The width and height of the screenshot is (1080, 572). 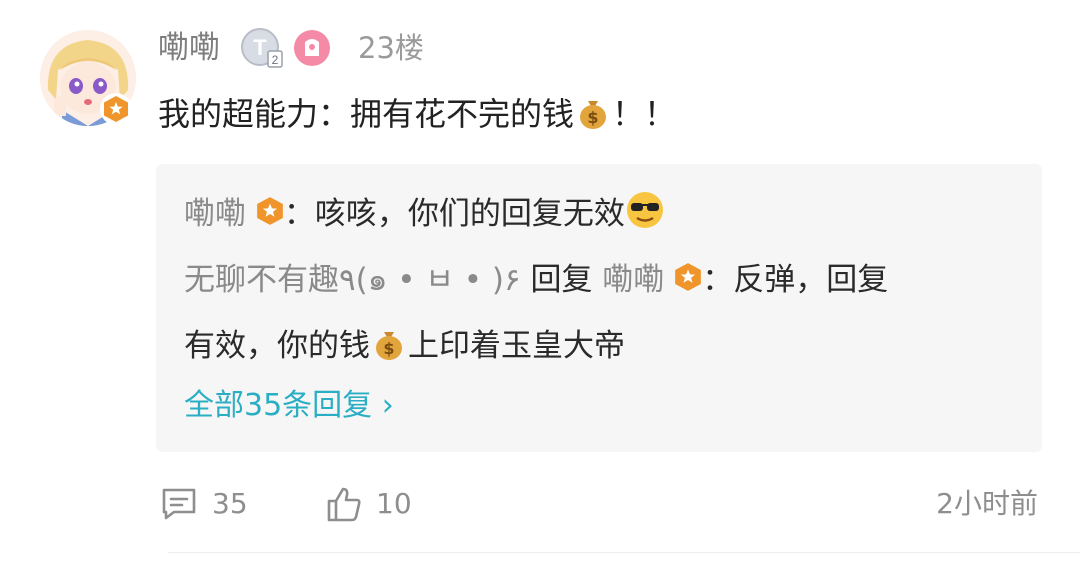 I want to click on reply-target-nick: 嘞嘞, so click(x=633, y=280).